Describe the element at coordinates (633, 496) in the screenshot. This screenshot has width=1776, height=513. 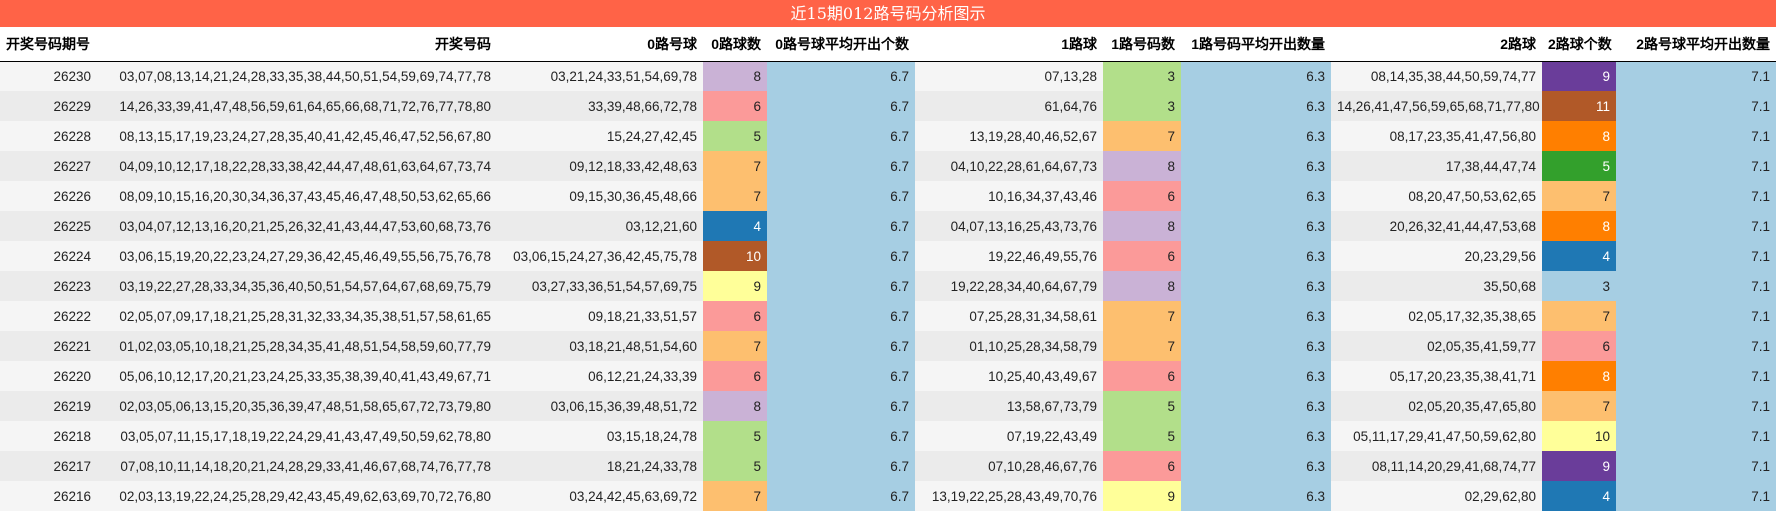
I see `cell-r0-balls: 03,24,42,45,63,69,72` at that location.